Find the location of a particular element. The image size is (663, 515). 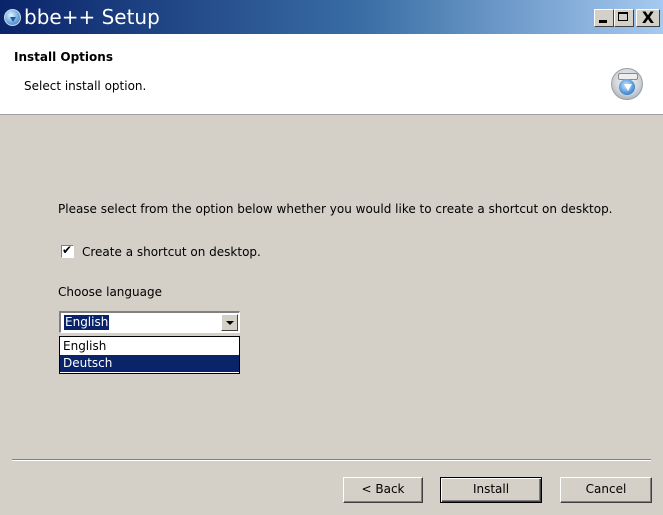

app-icon is located at coordinates (12, 17).